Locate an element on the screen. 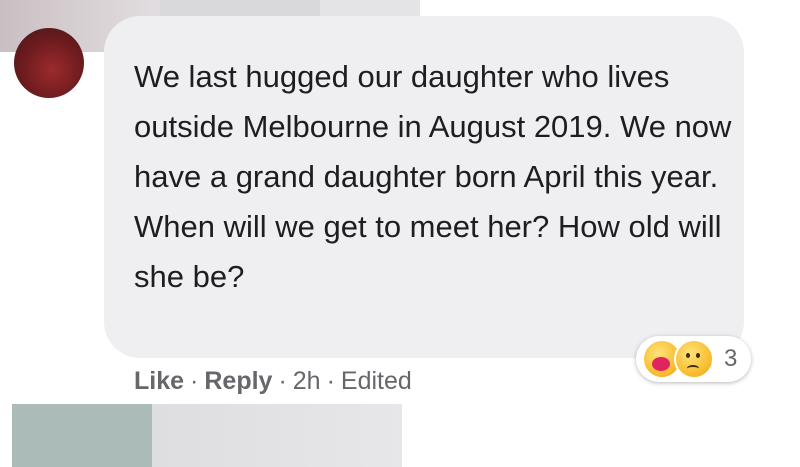 The width and height of the screenshot is (800, 467). avatar is located at coordinates (49, 63).